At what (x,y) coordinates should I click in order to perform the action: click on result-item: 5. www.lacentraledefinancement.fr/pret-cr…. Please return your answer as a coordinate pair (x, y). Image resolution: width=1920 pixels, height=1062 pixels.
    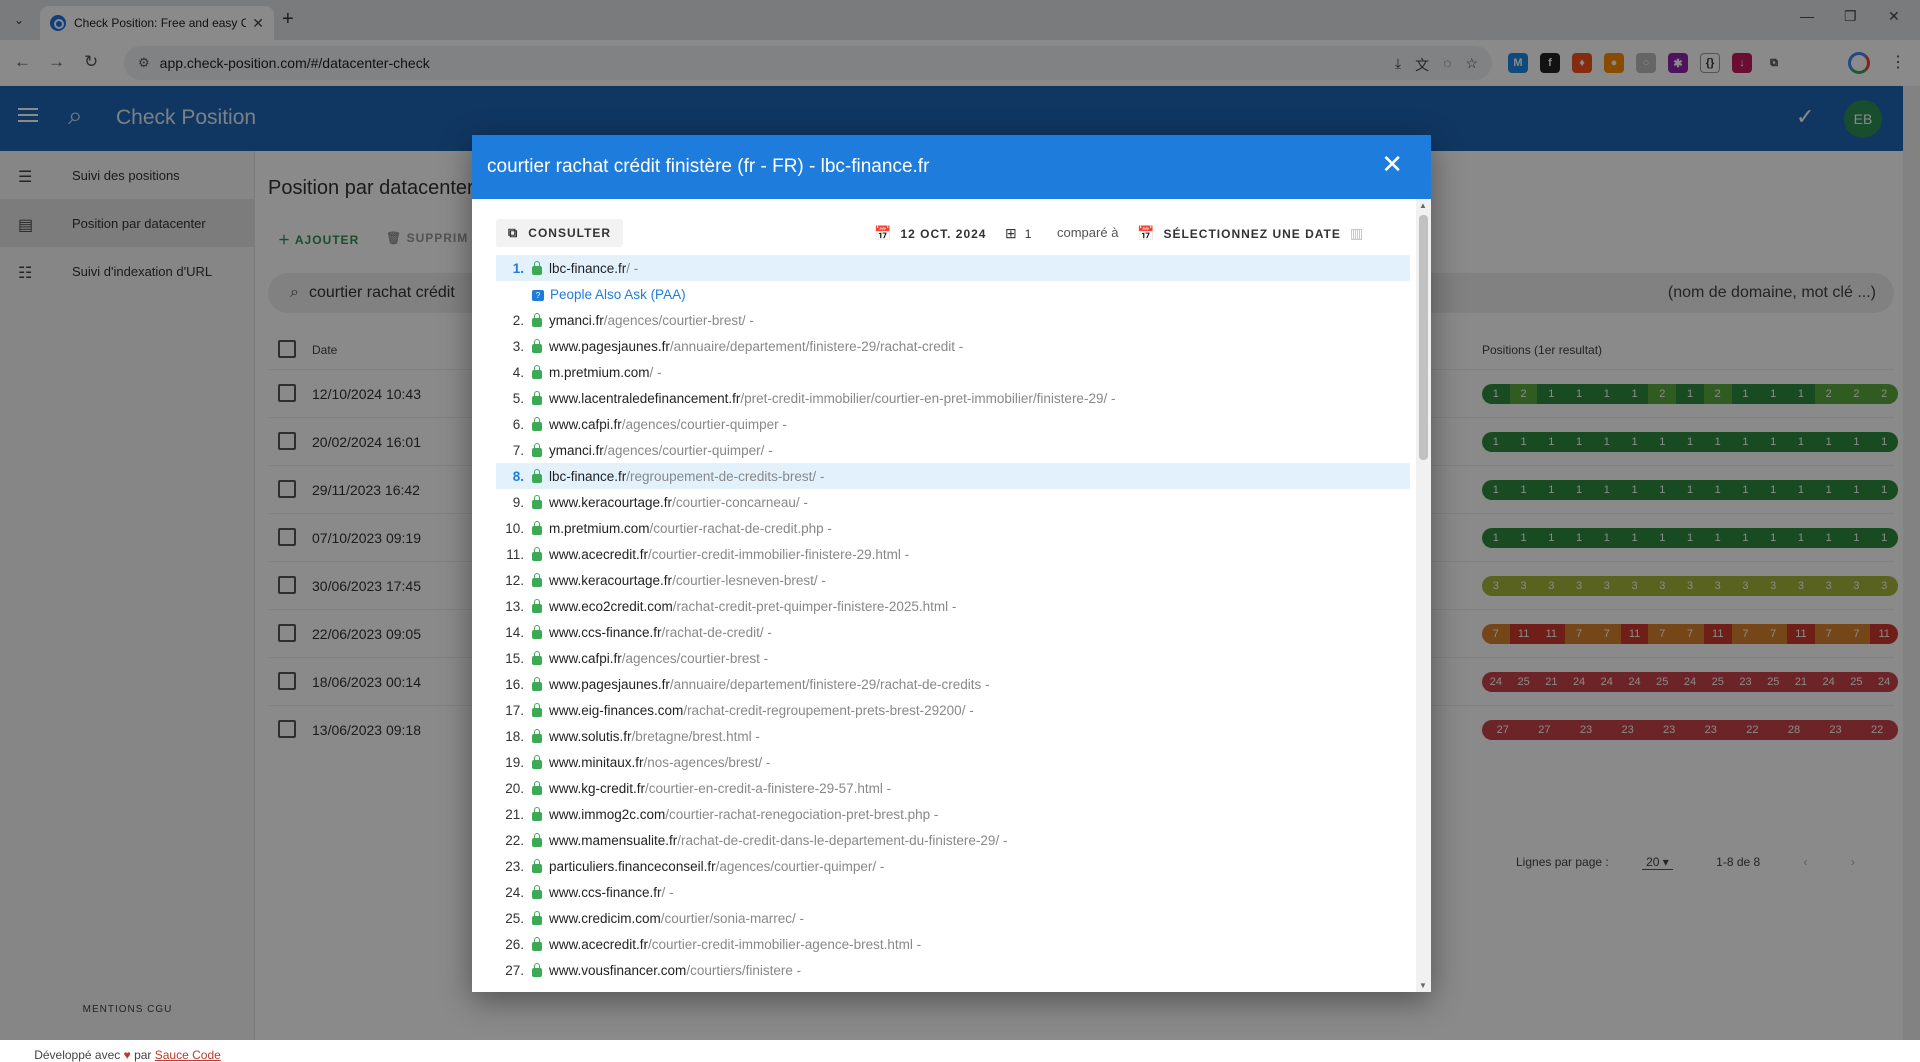
    Looking at the image, I should click on (953, 398).